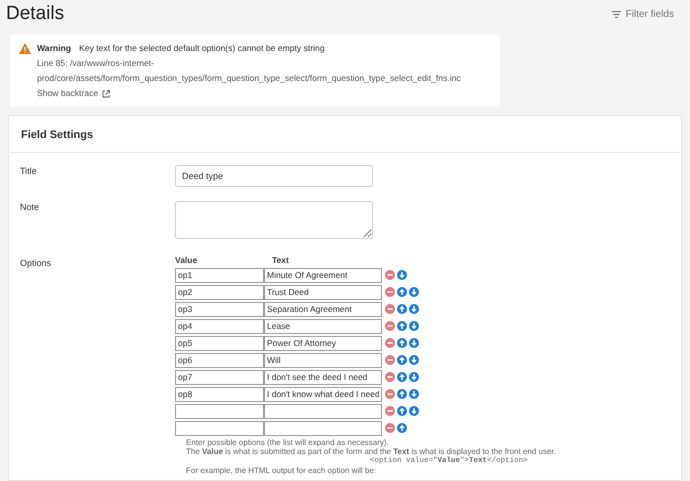 The image size is (690, 481). I want to click on option-value-input: op4, so click(219, 326).